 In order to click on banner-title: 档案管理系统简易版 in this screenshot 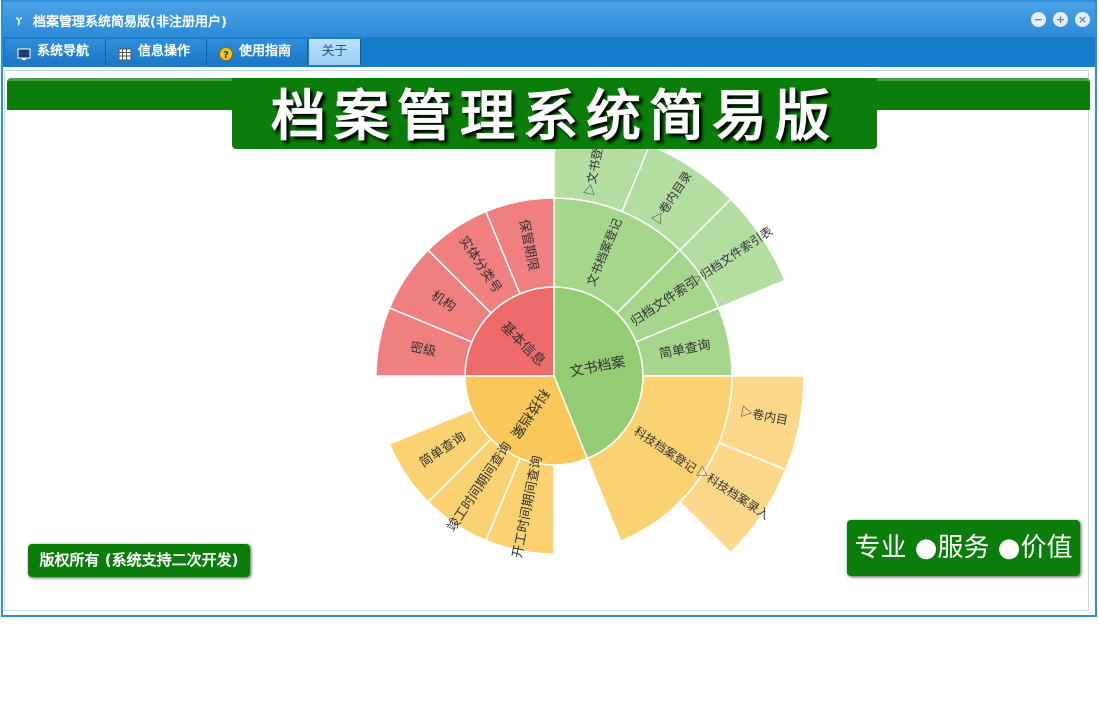, I will do `click(554, 113)`.